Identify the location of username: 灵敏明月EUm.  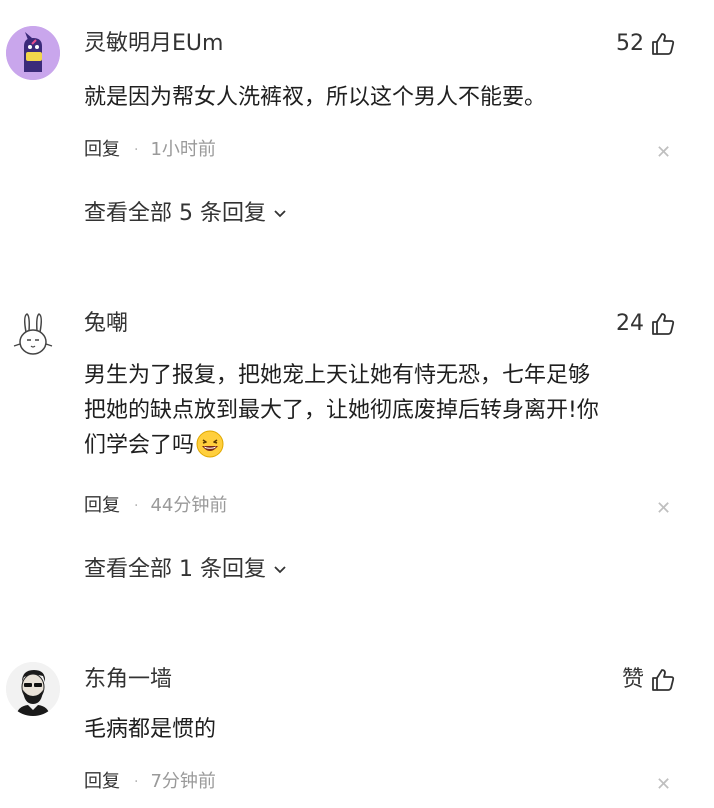
(153, 44).